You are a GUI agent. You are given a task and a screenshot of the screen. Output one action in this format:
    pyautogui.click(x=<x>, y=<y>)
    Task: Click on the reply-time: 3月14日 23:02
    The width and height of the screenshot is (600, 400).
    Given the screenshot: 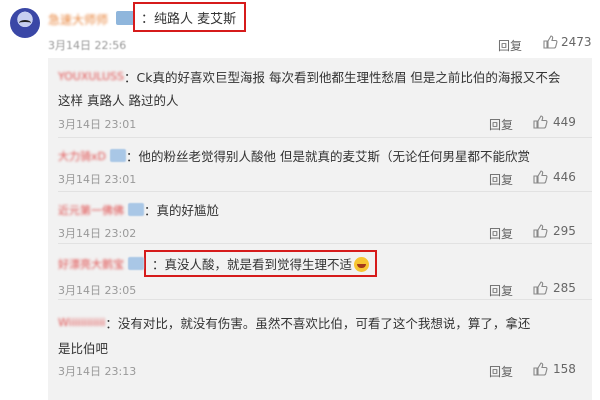 What is the action you would take?
    pyautogui.click(x=97, y=233)
    